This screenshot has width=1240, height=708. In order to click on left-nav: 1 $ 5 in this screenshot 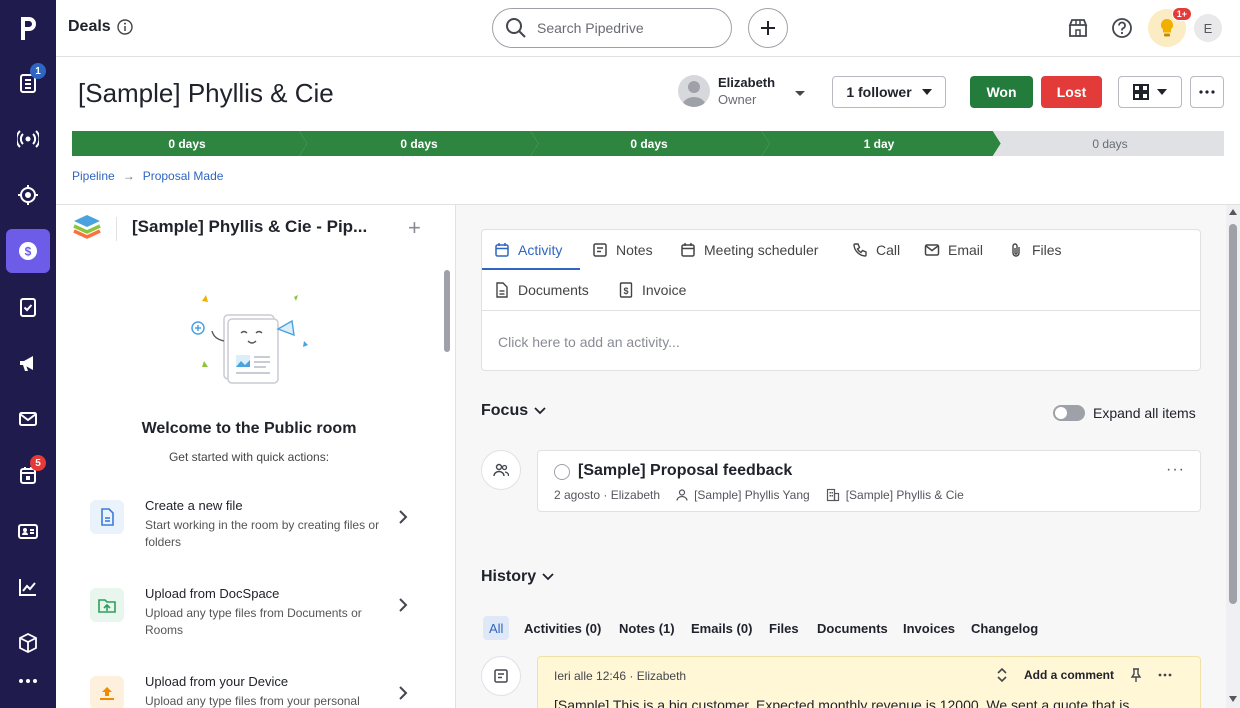, I will do `click(28, 354)`.